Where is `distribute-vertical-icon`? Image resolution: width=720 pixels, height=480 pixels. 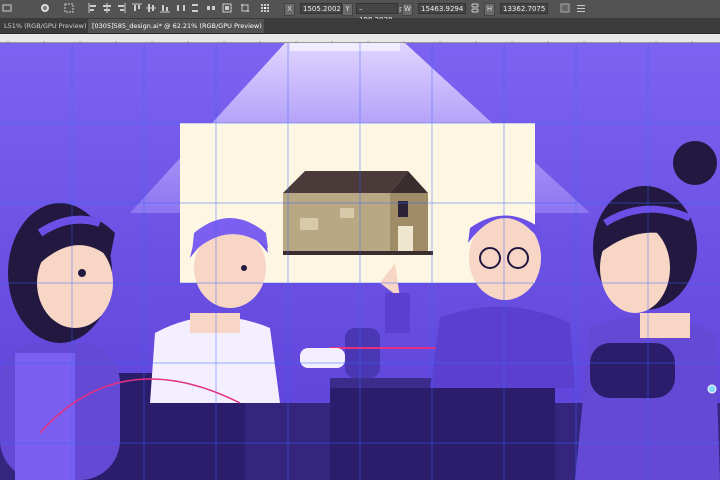
distribute-vertical-icon is located at coordinates (195, 8).